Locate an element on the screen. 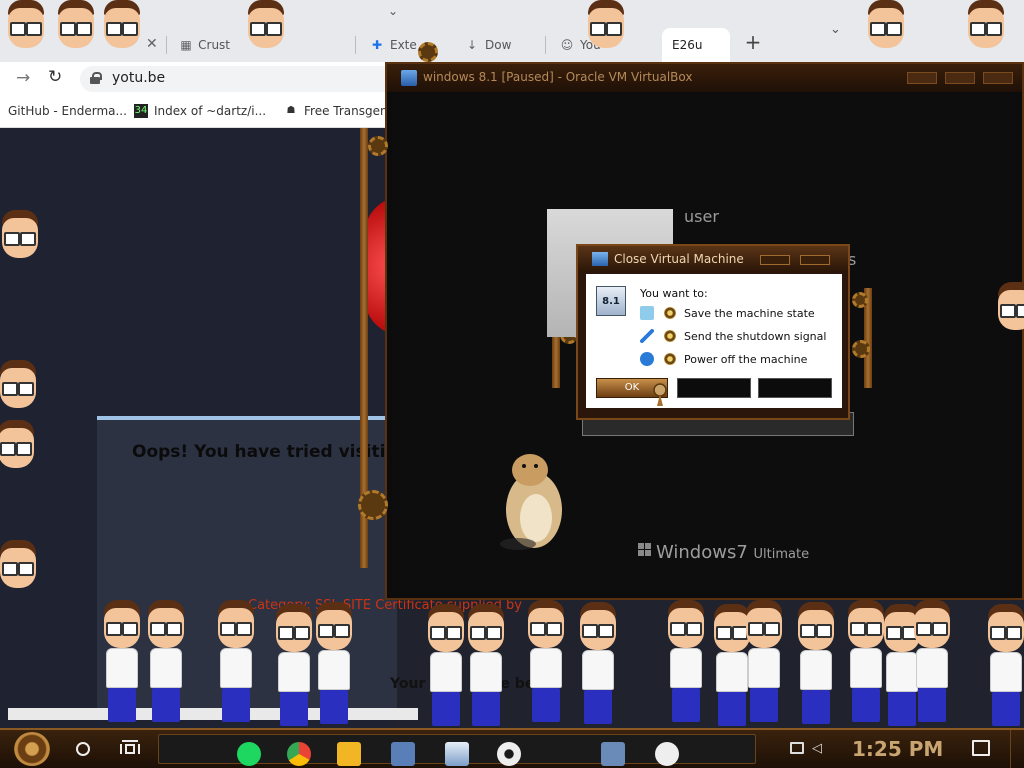 The height and width of the screenshot is (768, 1024). download-icon: ↓ is located at coordinates (472, 45).